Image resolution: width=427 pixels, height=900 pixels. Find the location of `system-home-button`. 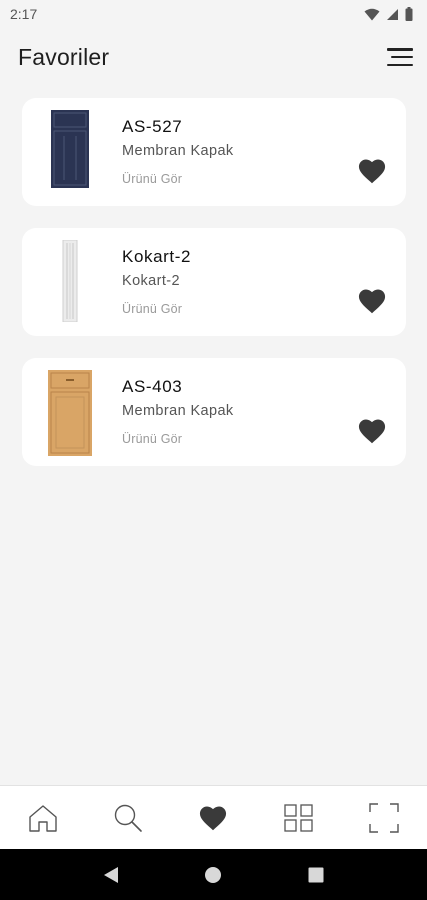

system-home-button is located at coordinates (213, 875).